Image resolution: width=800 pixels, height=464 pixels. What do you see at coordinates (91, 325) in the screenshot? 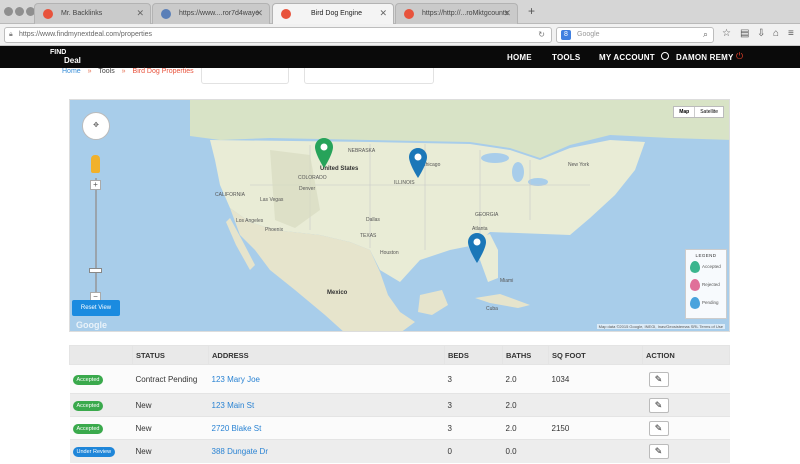
I see `google-logo: Google` at bounding box center [91, 325].